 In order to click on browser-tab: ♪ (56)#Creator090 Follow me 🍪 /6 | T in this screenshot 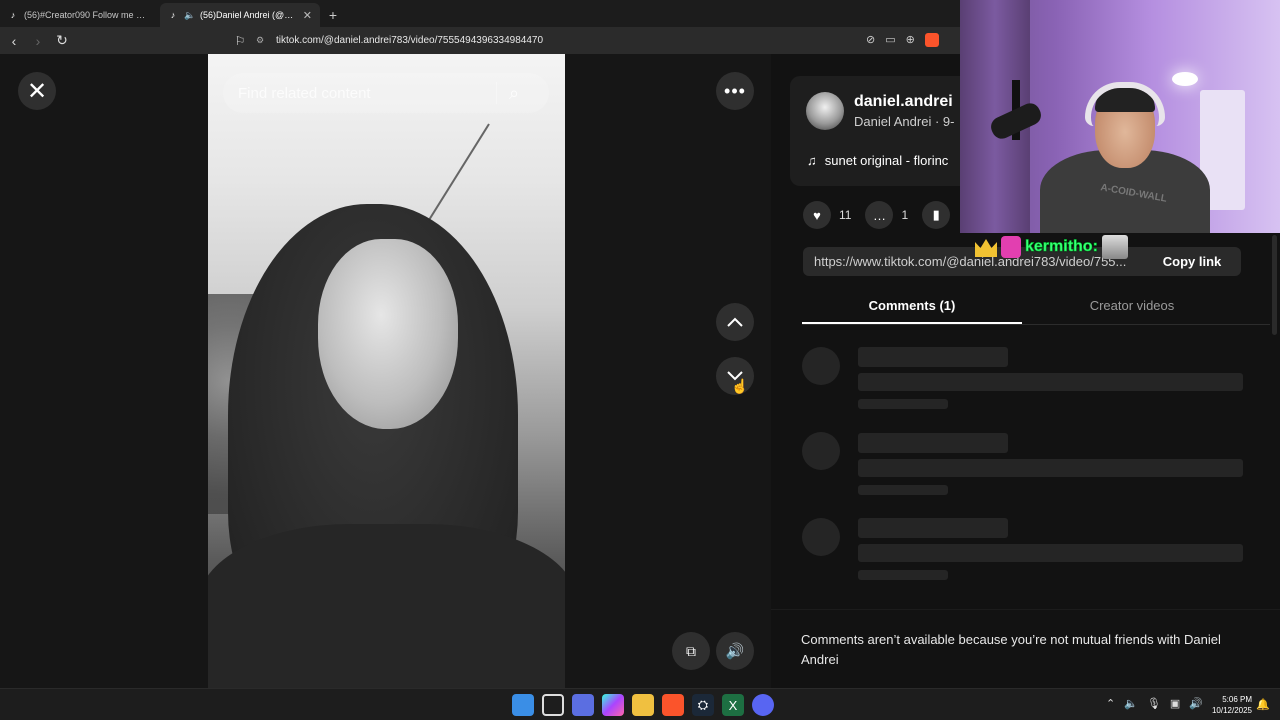, I will do `click(80, 15)`.